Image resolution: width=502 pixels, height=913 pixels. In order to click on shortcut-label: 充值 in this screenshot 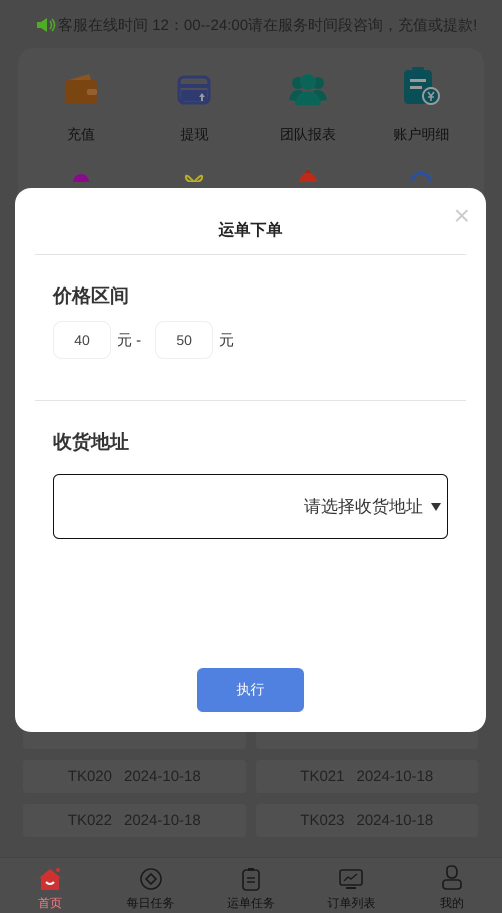, I will do `click(80, 135)`.